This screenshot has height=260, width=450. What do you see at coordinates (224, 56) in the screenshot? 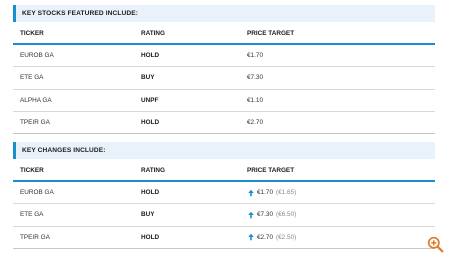
I see `table-row: EUROB GA HOLD €1.70` at bounding box center [224, 56].